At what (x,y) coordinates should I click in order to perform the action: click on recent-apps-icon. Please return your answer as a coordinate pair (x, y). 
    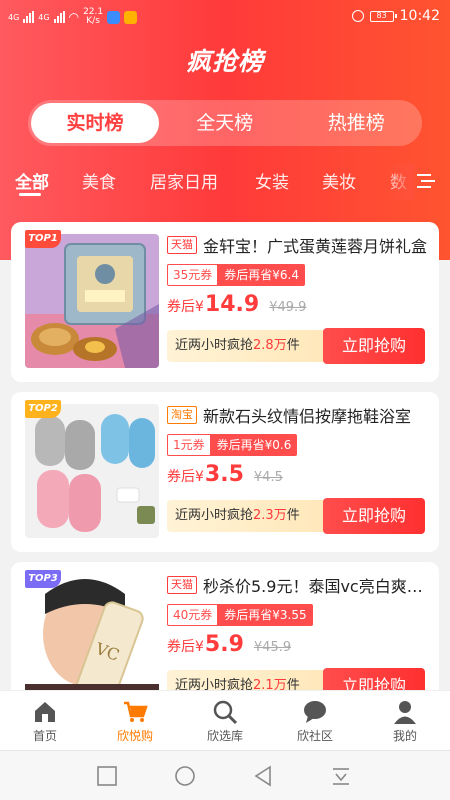
    Looking at the image, I should click on (107, 776).